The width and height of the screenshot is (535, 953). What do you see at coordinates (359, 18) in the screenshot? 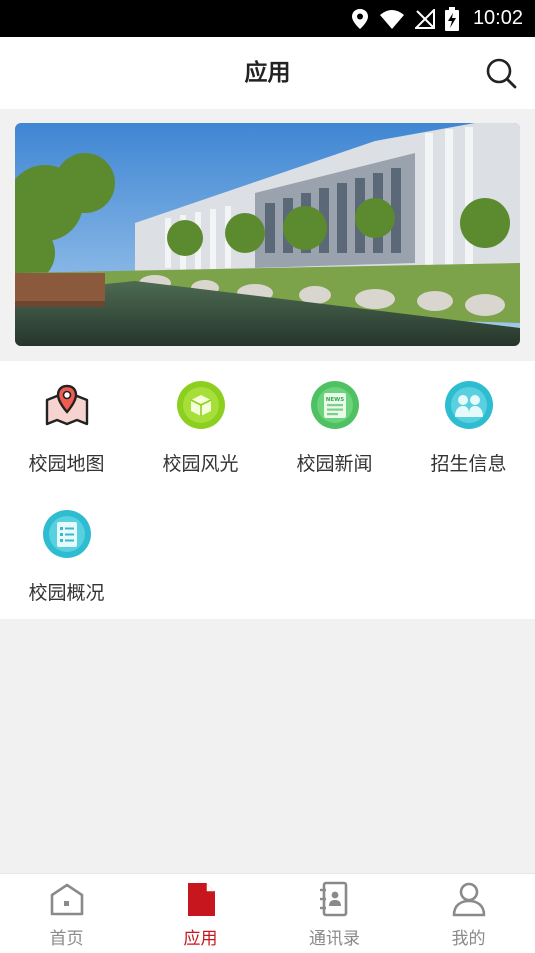
I see `location-icon` at bounding box center [359, 18].